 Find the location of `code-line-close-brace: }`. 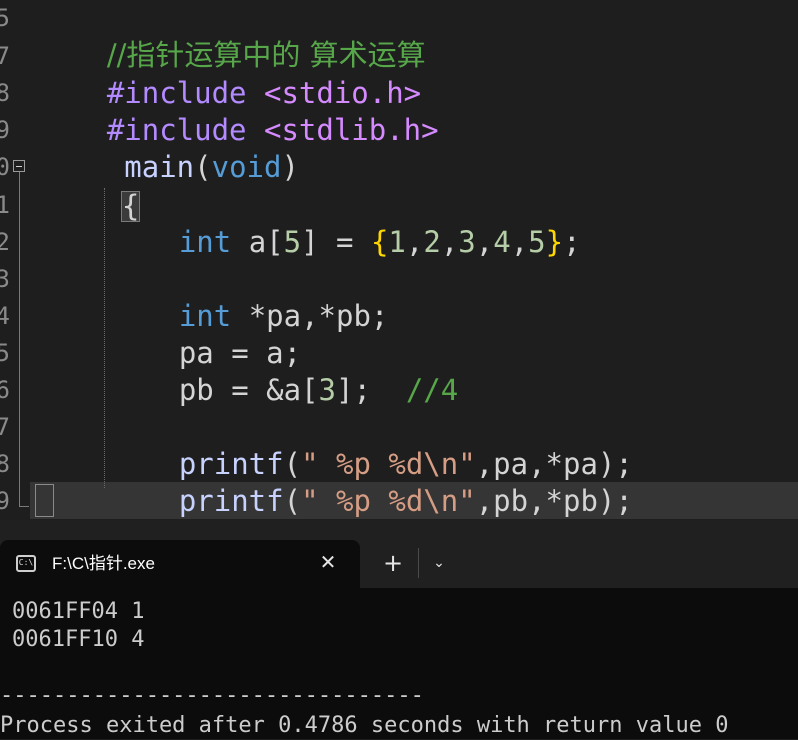

code-line-close-brace: } is located at coordinates (80, 500).